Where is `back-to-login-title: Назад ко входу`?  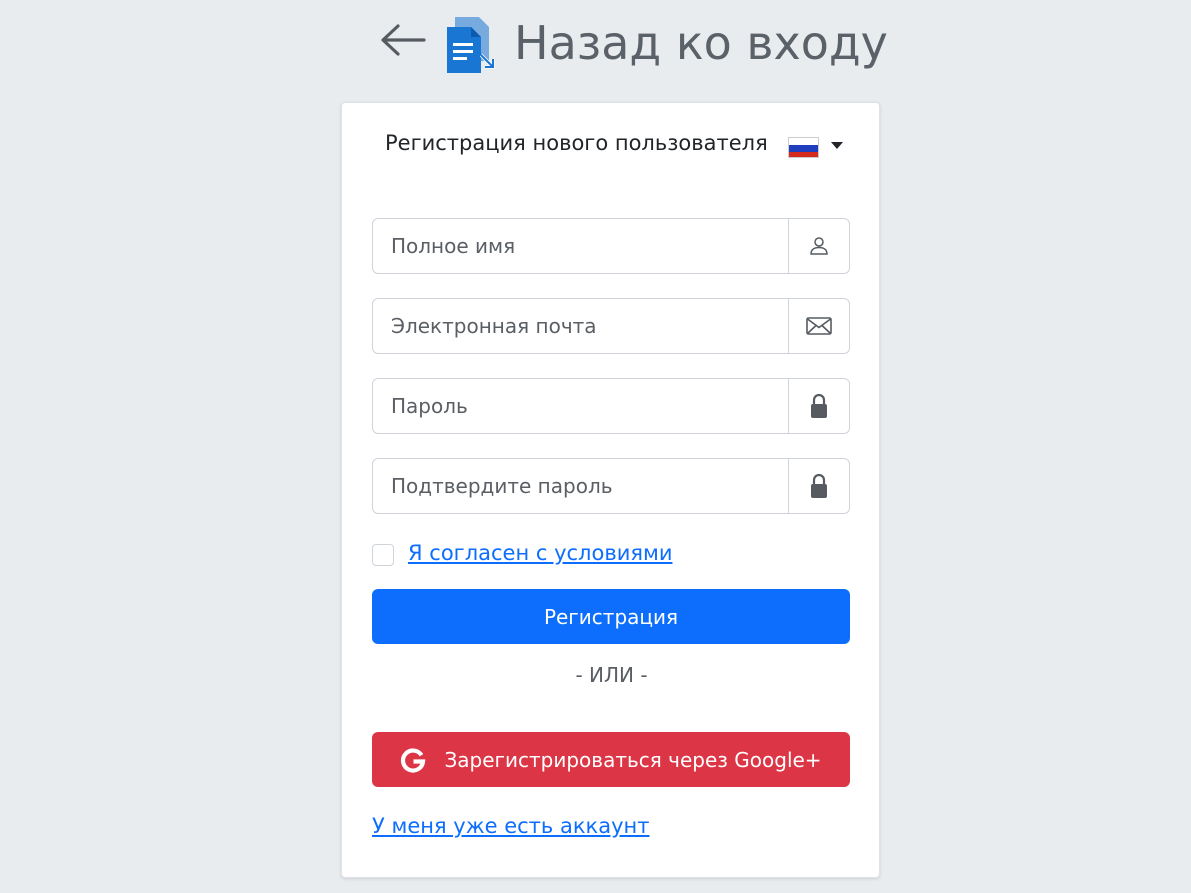
back-to-login-title: Назад ко входу is located at coordinates (701, 43).